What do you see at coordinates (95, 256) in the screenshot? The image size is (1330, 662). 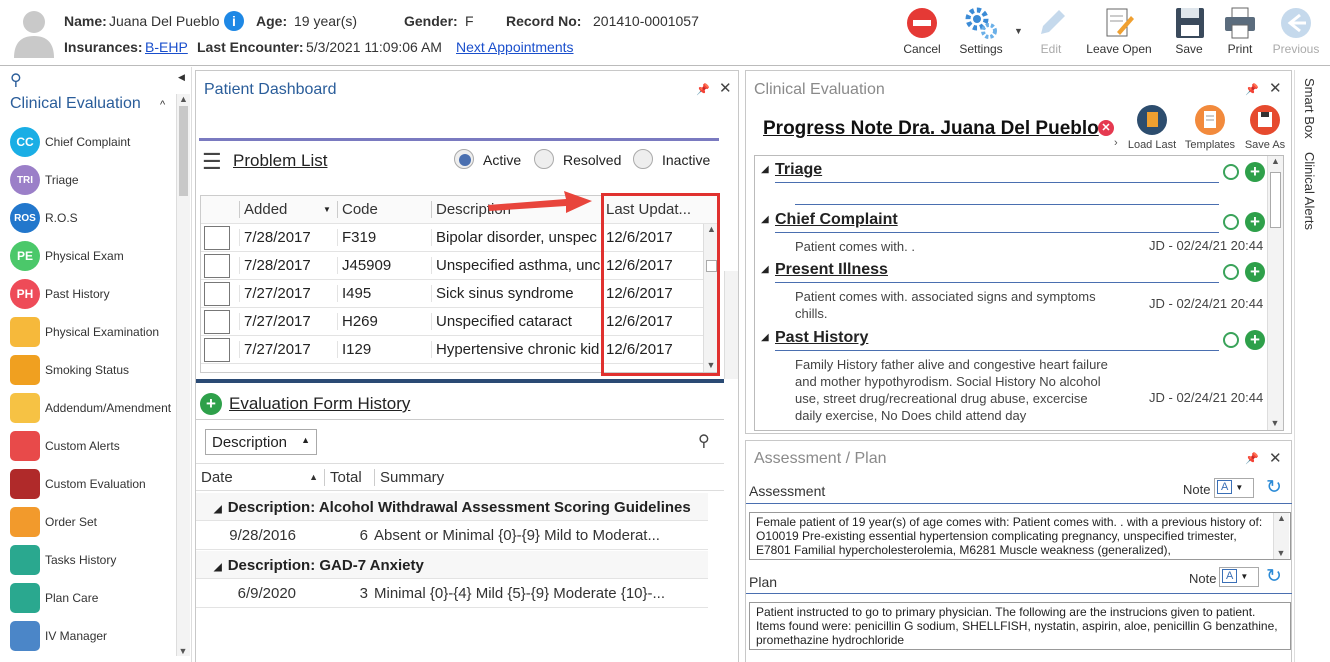 I see `sidebar-item-physical-exam: PE Physical Exam` at bounding box center [95, 256].